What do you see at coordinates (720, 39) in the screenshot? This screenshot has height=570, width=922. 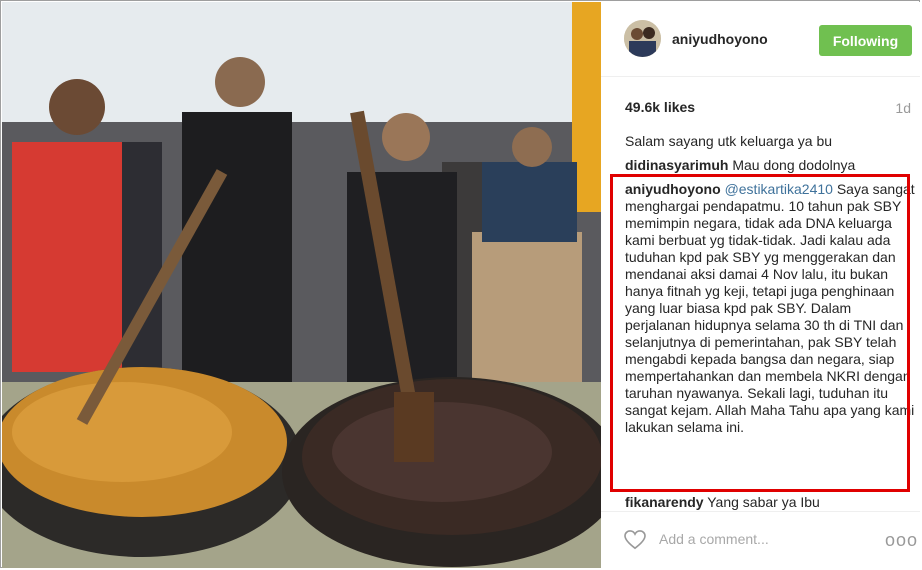 I see `post-username: aniyudhoyono` at bounding box center [720, 39].